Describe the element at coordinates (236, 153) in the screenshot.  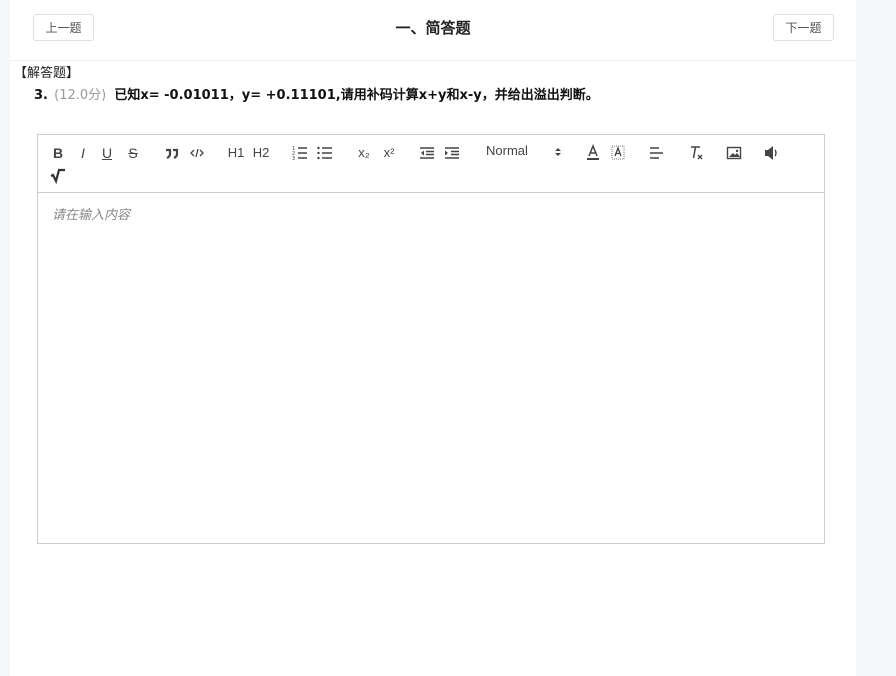
I see `h1-button: H1` at that location.